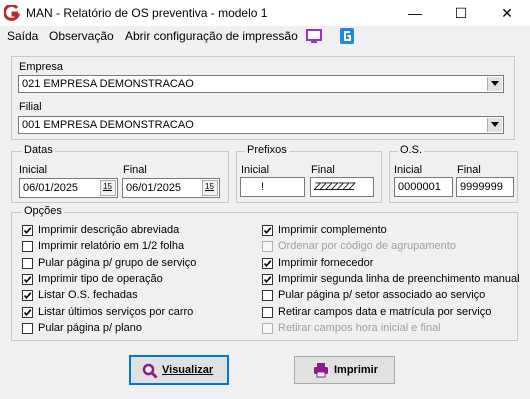 This screenshot has width=530, height=399. I want to click on data-final-calendar-button: 15, so click(210, 188).